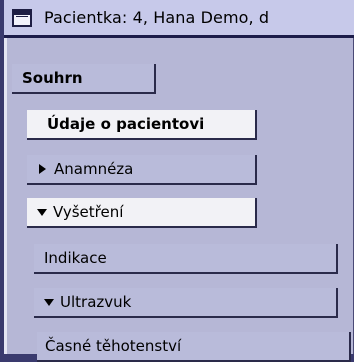 The image size is (354, 362). What do you see at coordinates (126, 124) in the screenshot?
I see `sidebar-item-label: Údaje o pacientovi` at bounding box center [126, 124].